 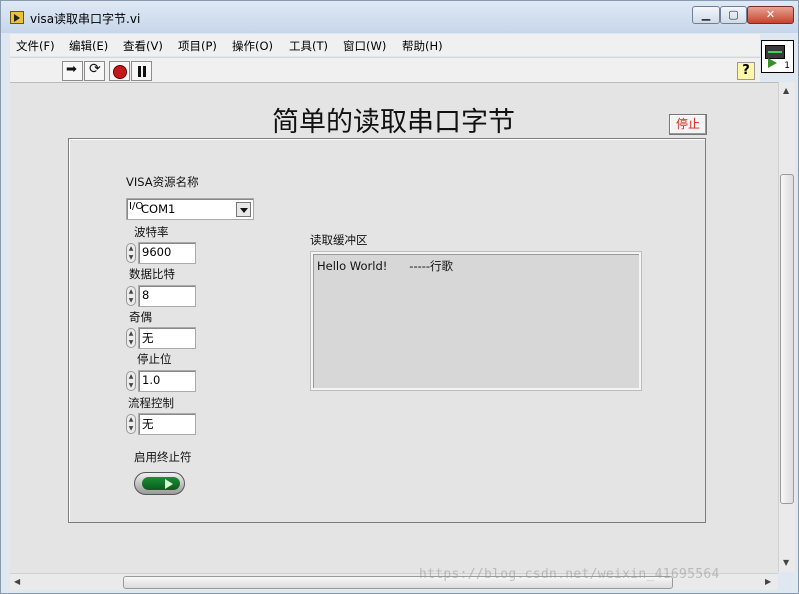 What do you see at coordinates (167, 296) in the screenshot?
I see `data-bits-field: 8` at bounding box center [167, 296].